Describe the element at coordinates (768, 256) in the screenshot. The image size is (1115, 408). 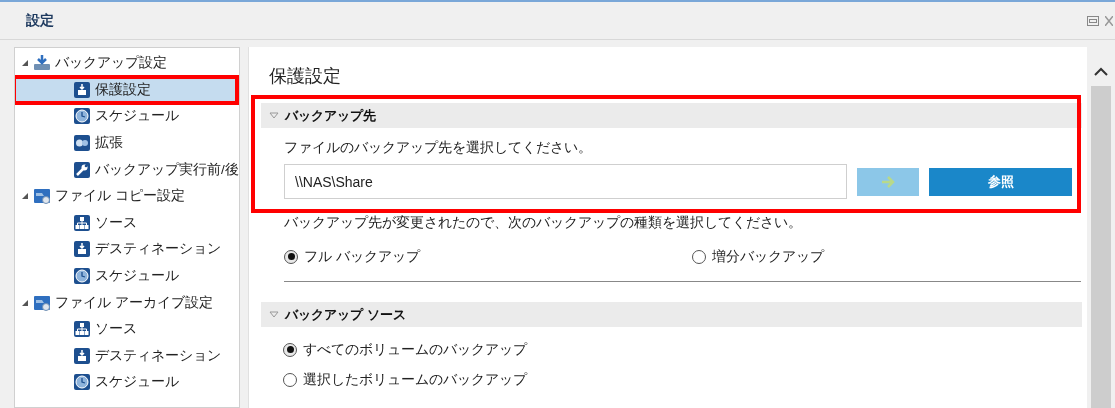
I see `radio-label: 増分バックアップ` at that location.